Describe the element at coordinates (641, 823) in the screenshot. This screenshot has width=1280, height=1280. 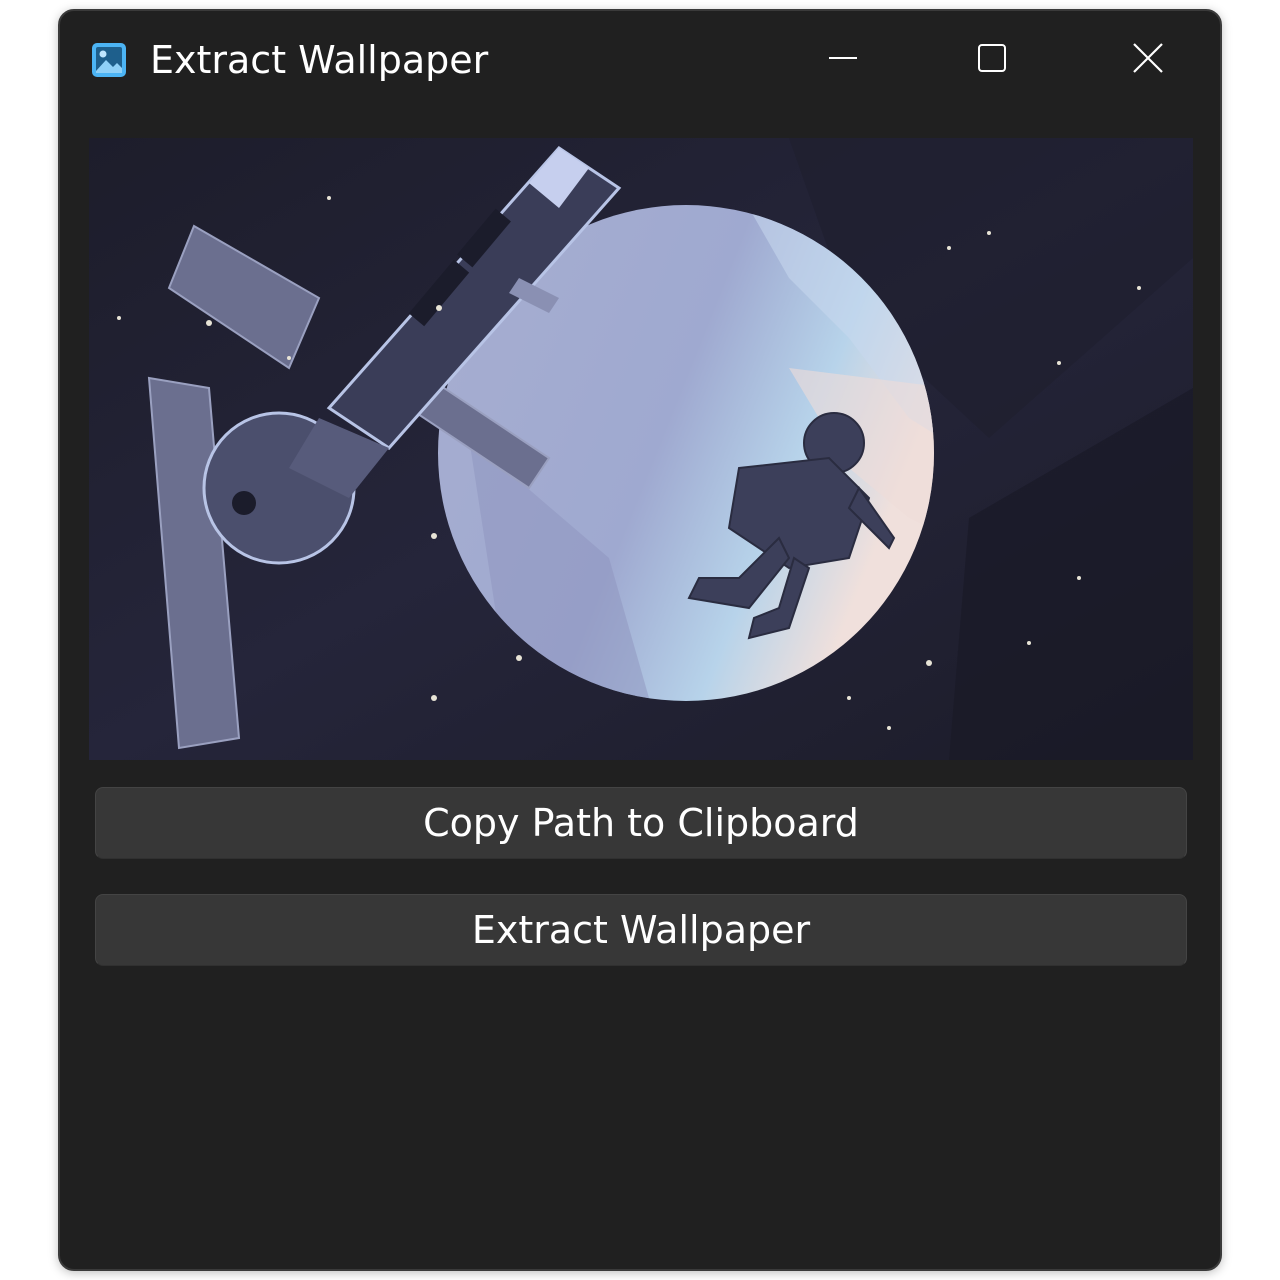
I see `copy-path-button: Copy Path to Clipboard` at that location.